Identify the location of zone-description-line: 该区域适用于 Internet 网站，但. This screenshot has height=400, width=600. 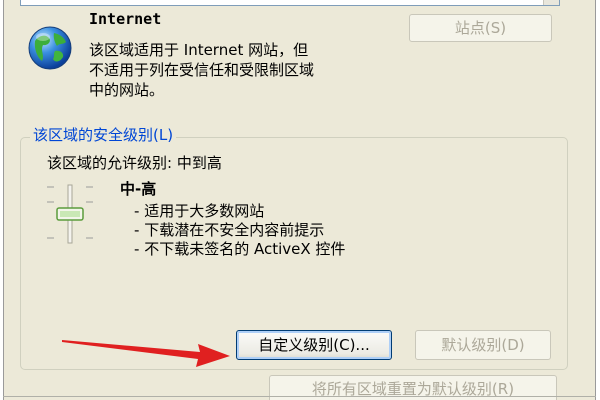
(199, 50).